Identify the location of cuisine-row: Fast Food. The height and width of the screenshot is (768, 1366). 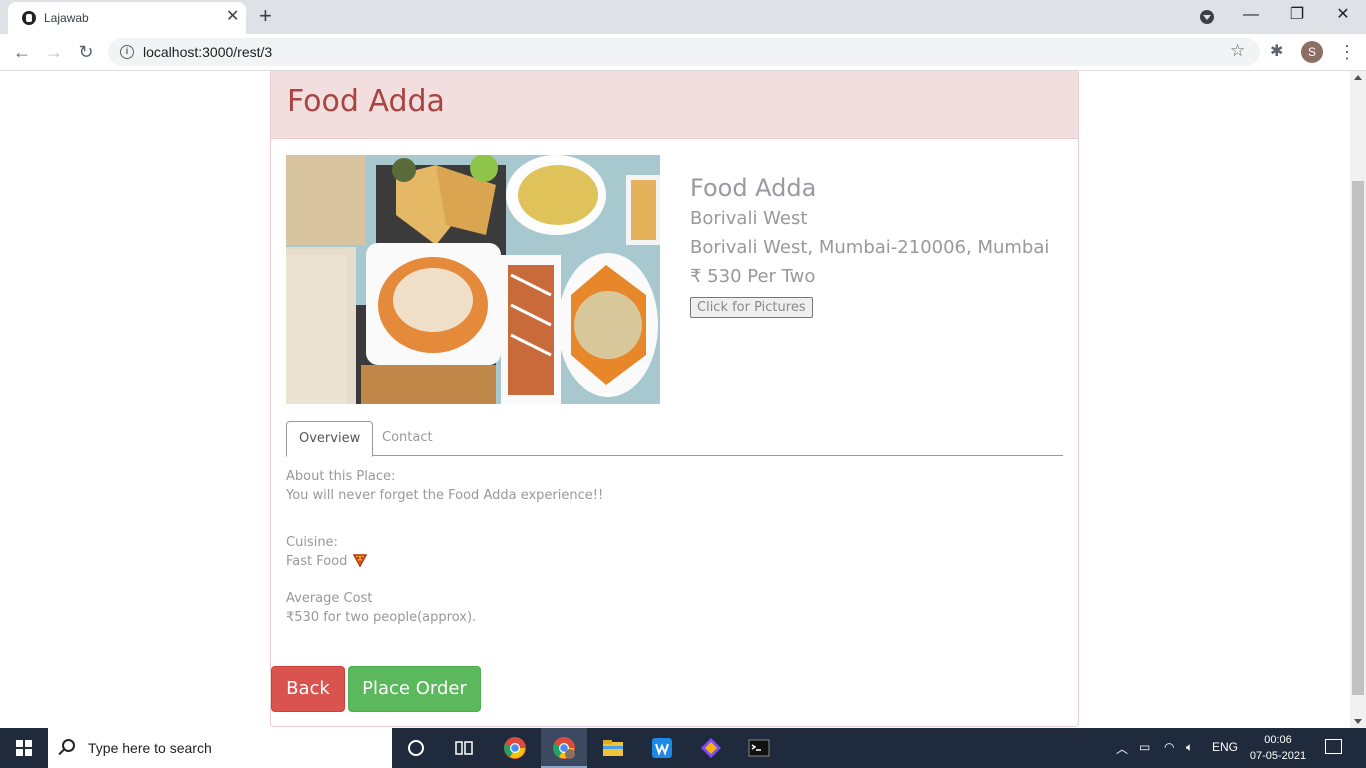
(444, 561).